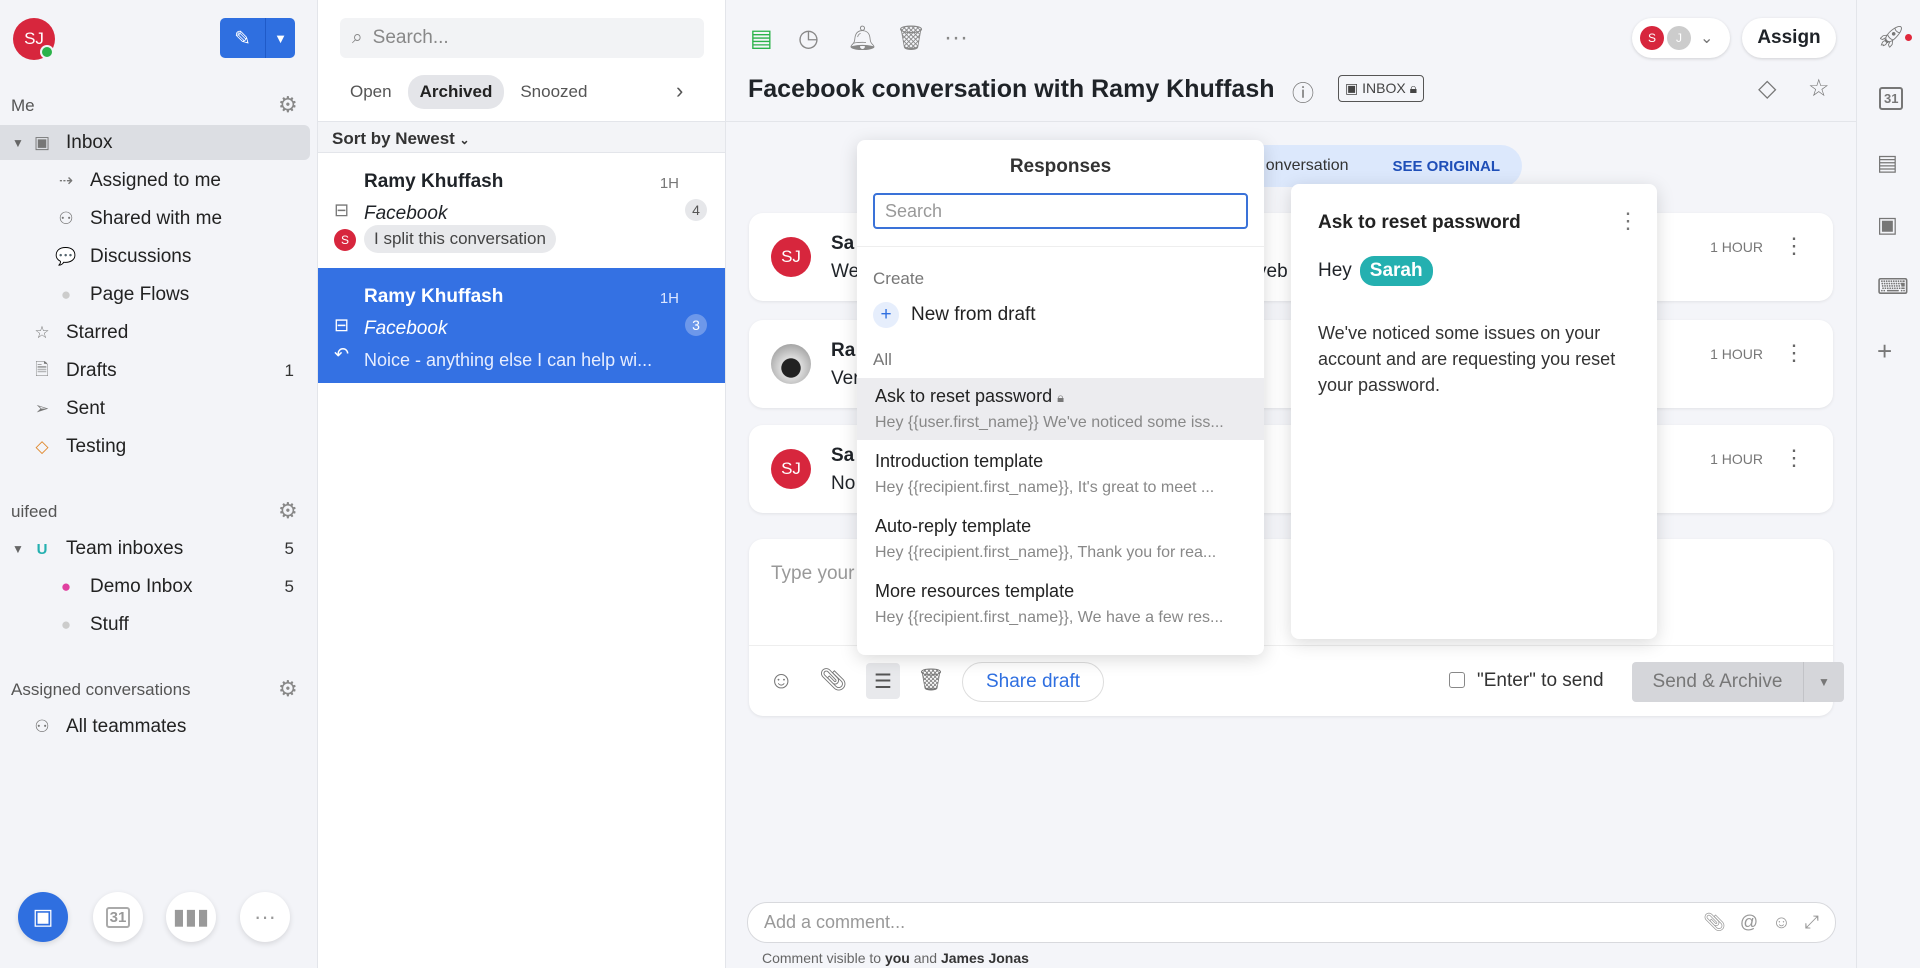 The width and height of the screenshot is (1920, 968). What do you see at coordinates (1291, 121) in the screenshot?
I see `header-divider` at bounding box center [1291, 121].